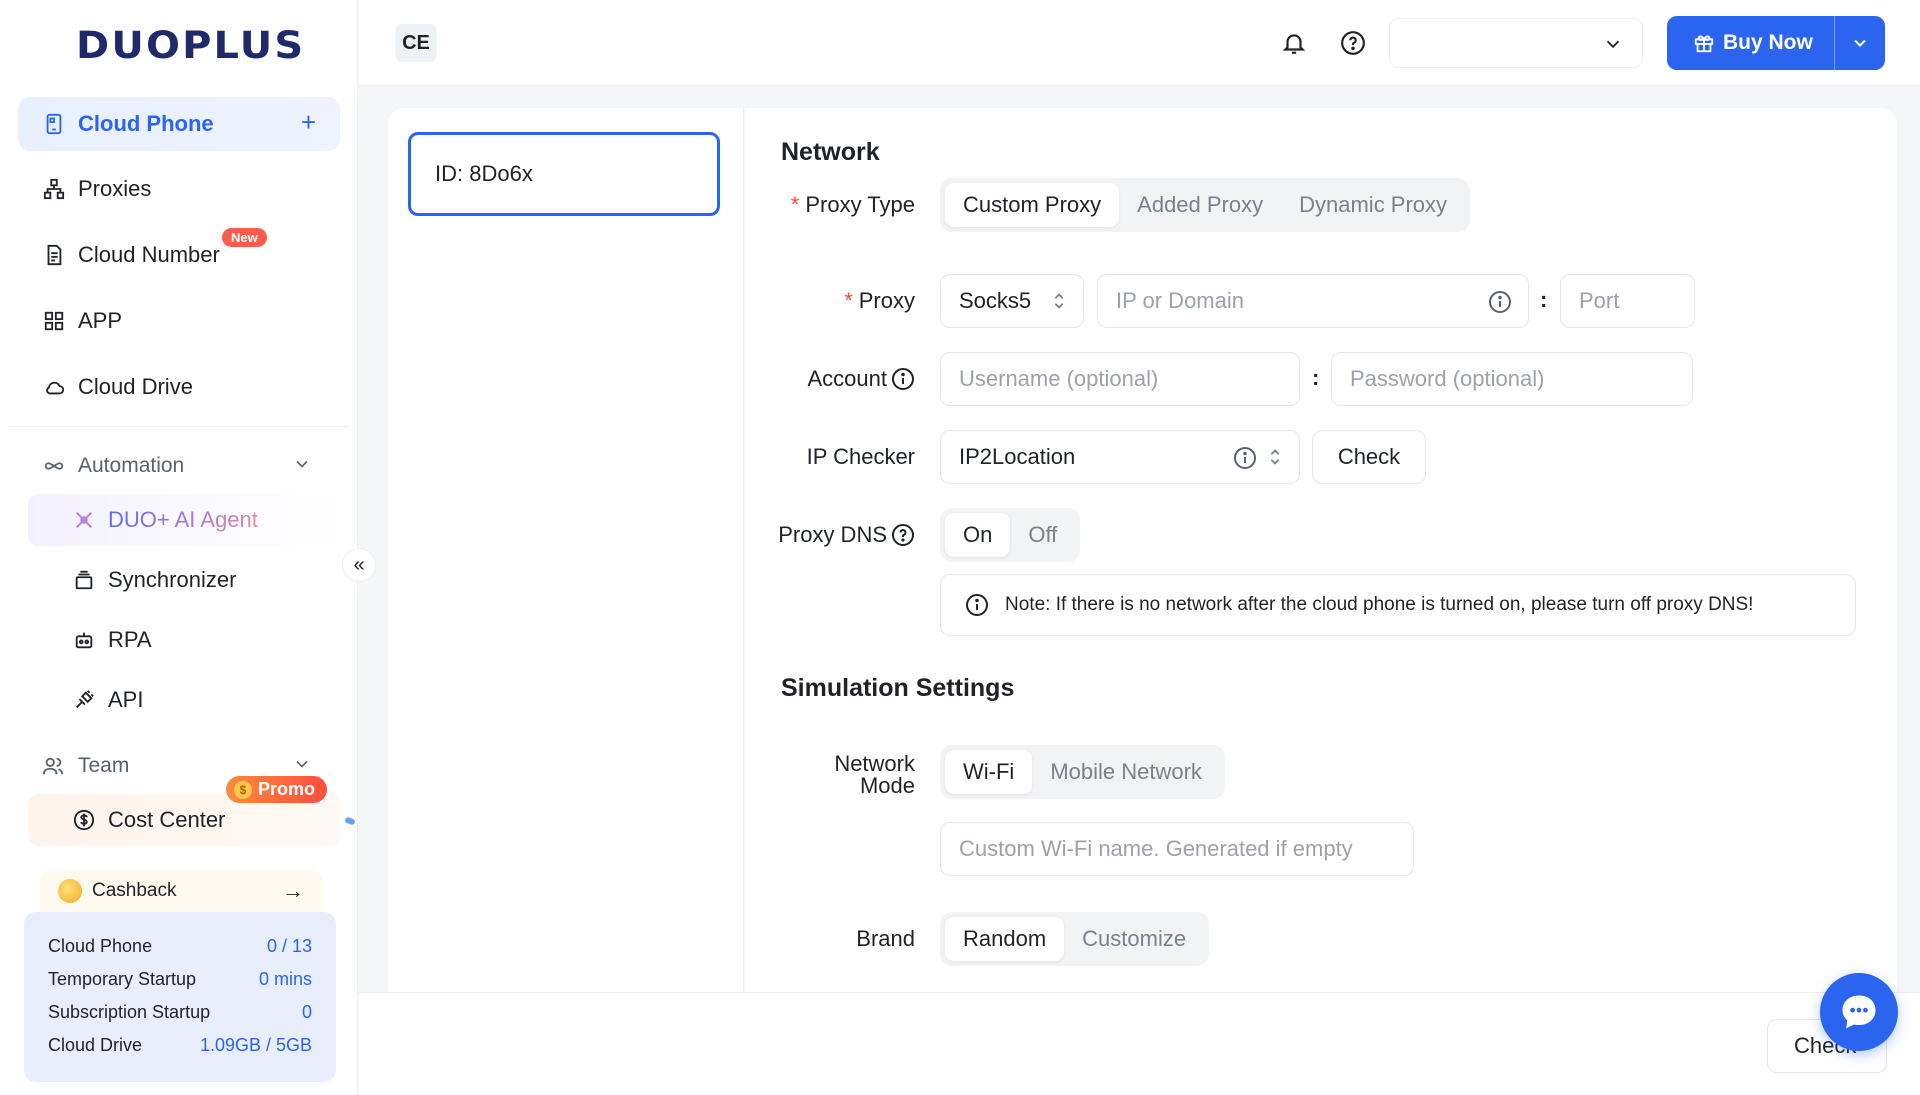  I want to click on sidebar-item-synchronizer: Synchronizer, so click(184, 580).